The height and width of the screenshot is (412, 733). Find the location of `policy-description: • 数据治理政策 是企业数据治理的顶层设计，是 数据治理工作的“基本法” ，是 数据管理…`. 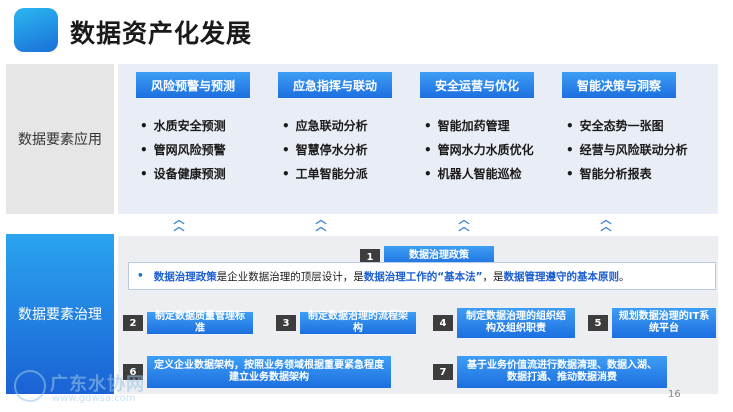

policy-description: • 数据治理政策 是企业数据治理的顶层设计，是 数据治理工作的“基本法” ，是 数据管理… is located at coordinates (422, 276).